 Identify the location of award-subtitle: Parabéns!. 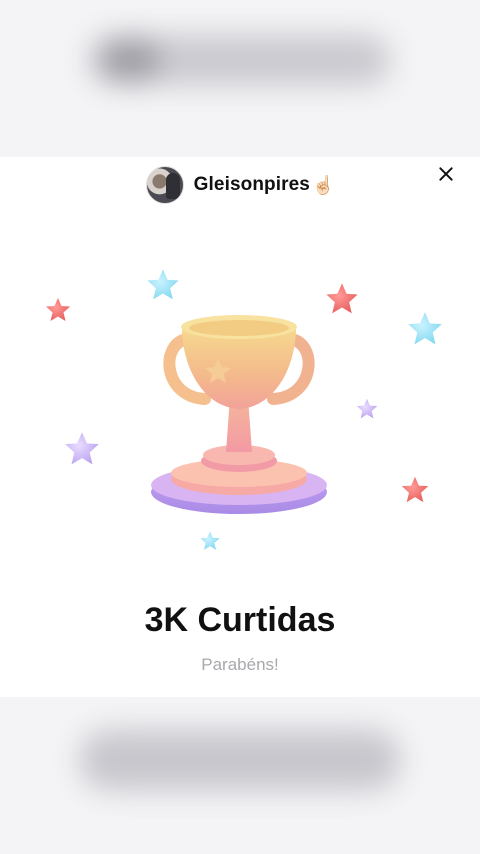
(240, 664).